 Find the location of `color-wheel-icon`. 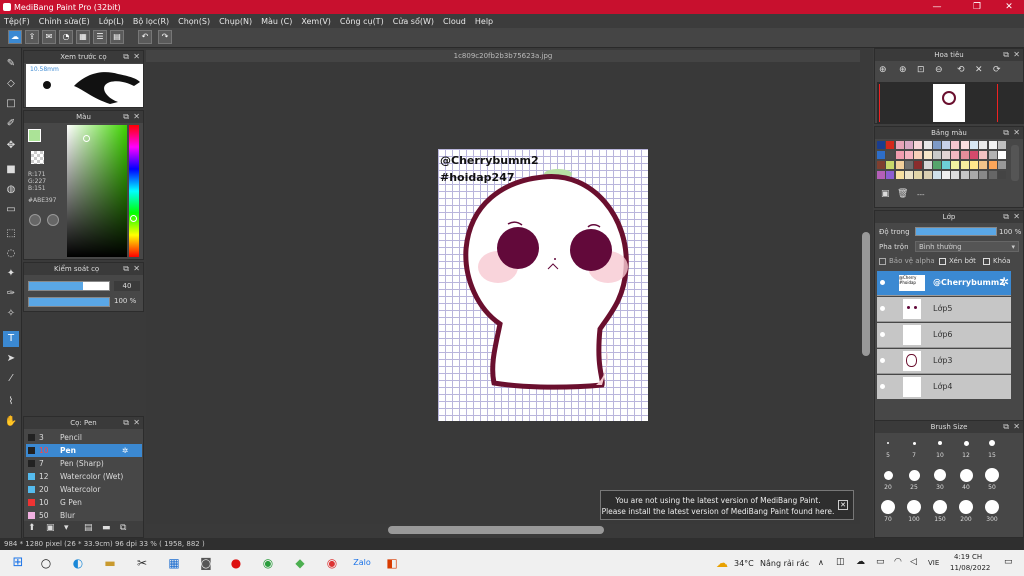

color-wheel-icon is located at coordinates (35, 220).